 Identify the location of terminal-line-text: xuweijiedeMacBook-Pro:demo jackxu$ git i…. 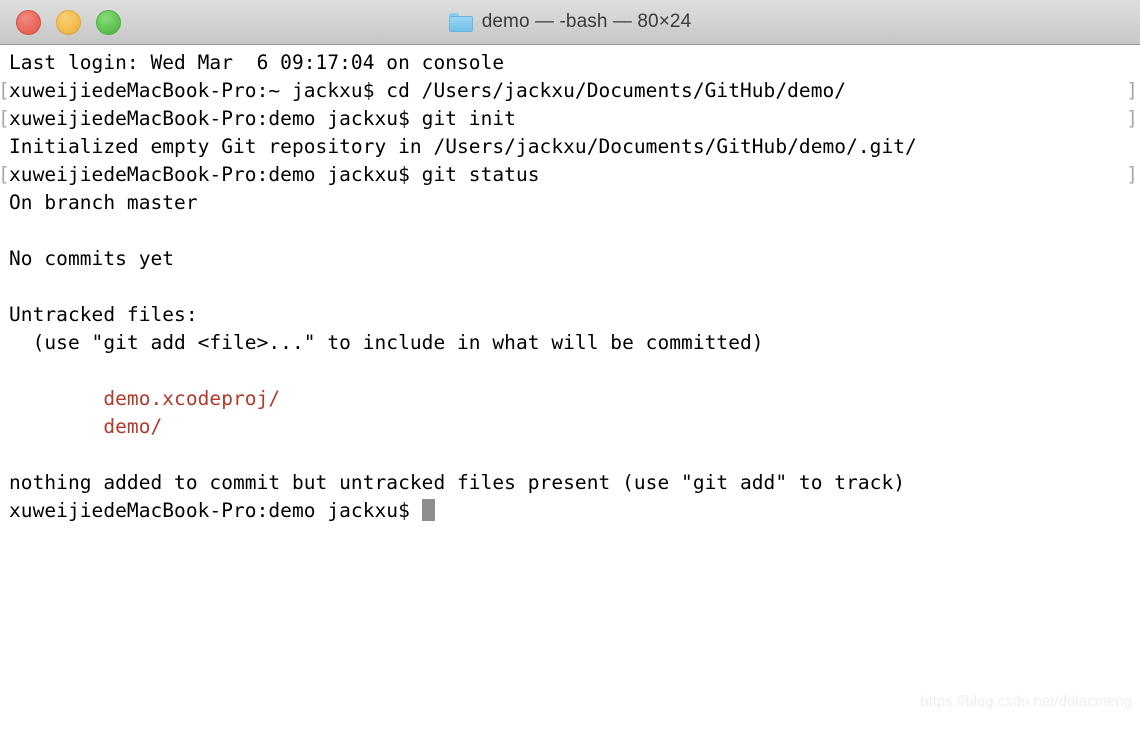
(262, 118).